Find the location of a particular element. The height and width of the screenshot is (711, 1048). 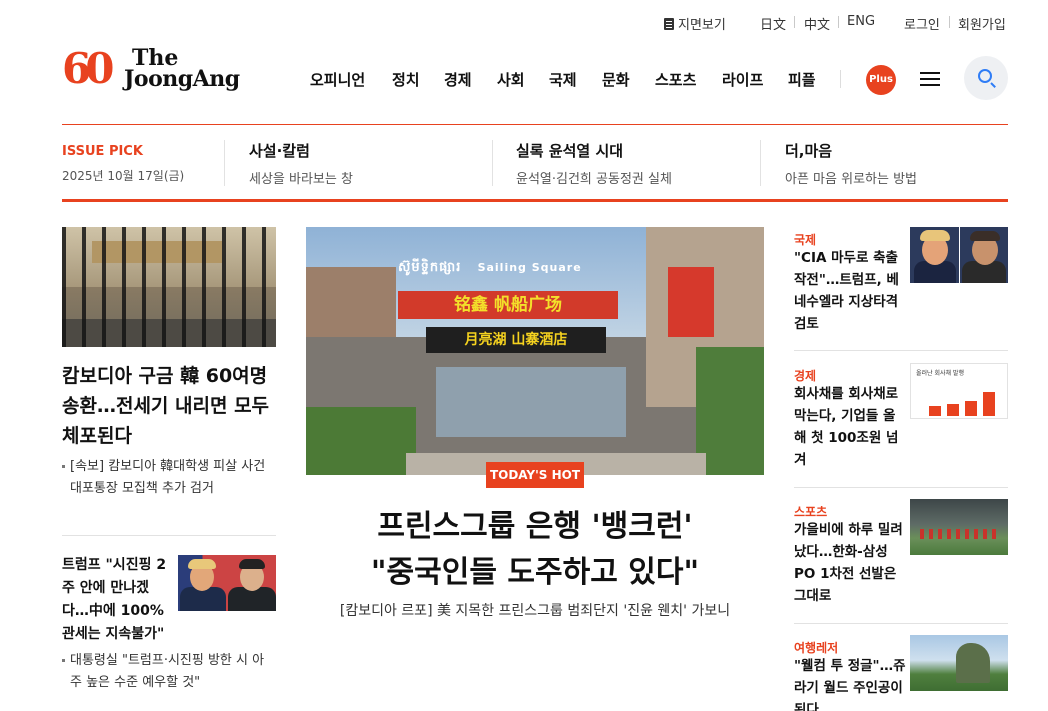

today-hot-badge: TODAY'S HOT is located at coordinates (535, 475).